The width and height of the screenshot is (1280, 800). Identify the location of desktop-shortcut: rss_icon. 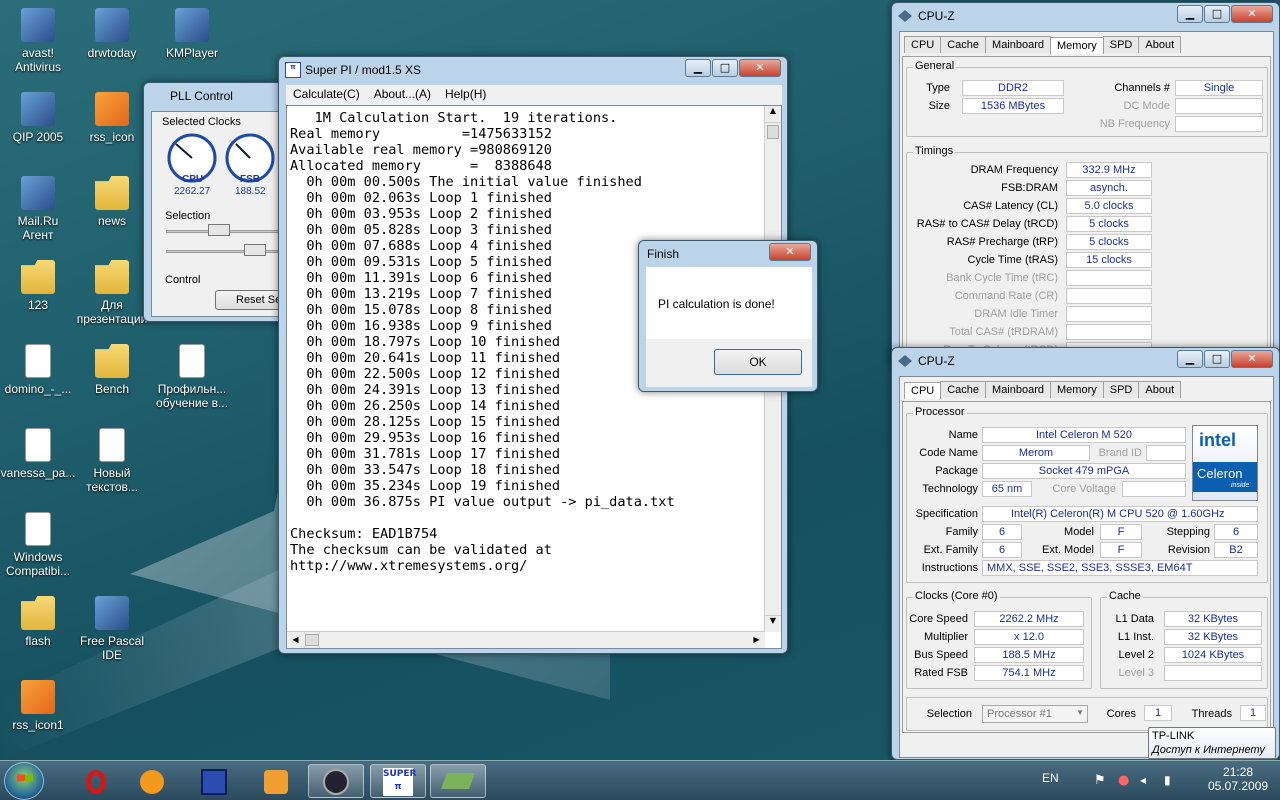
(112, 118).